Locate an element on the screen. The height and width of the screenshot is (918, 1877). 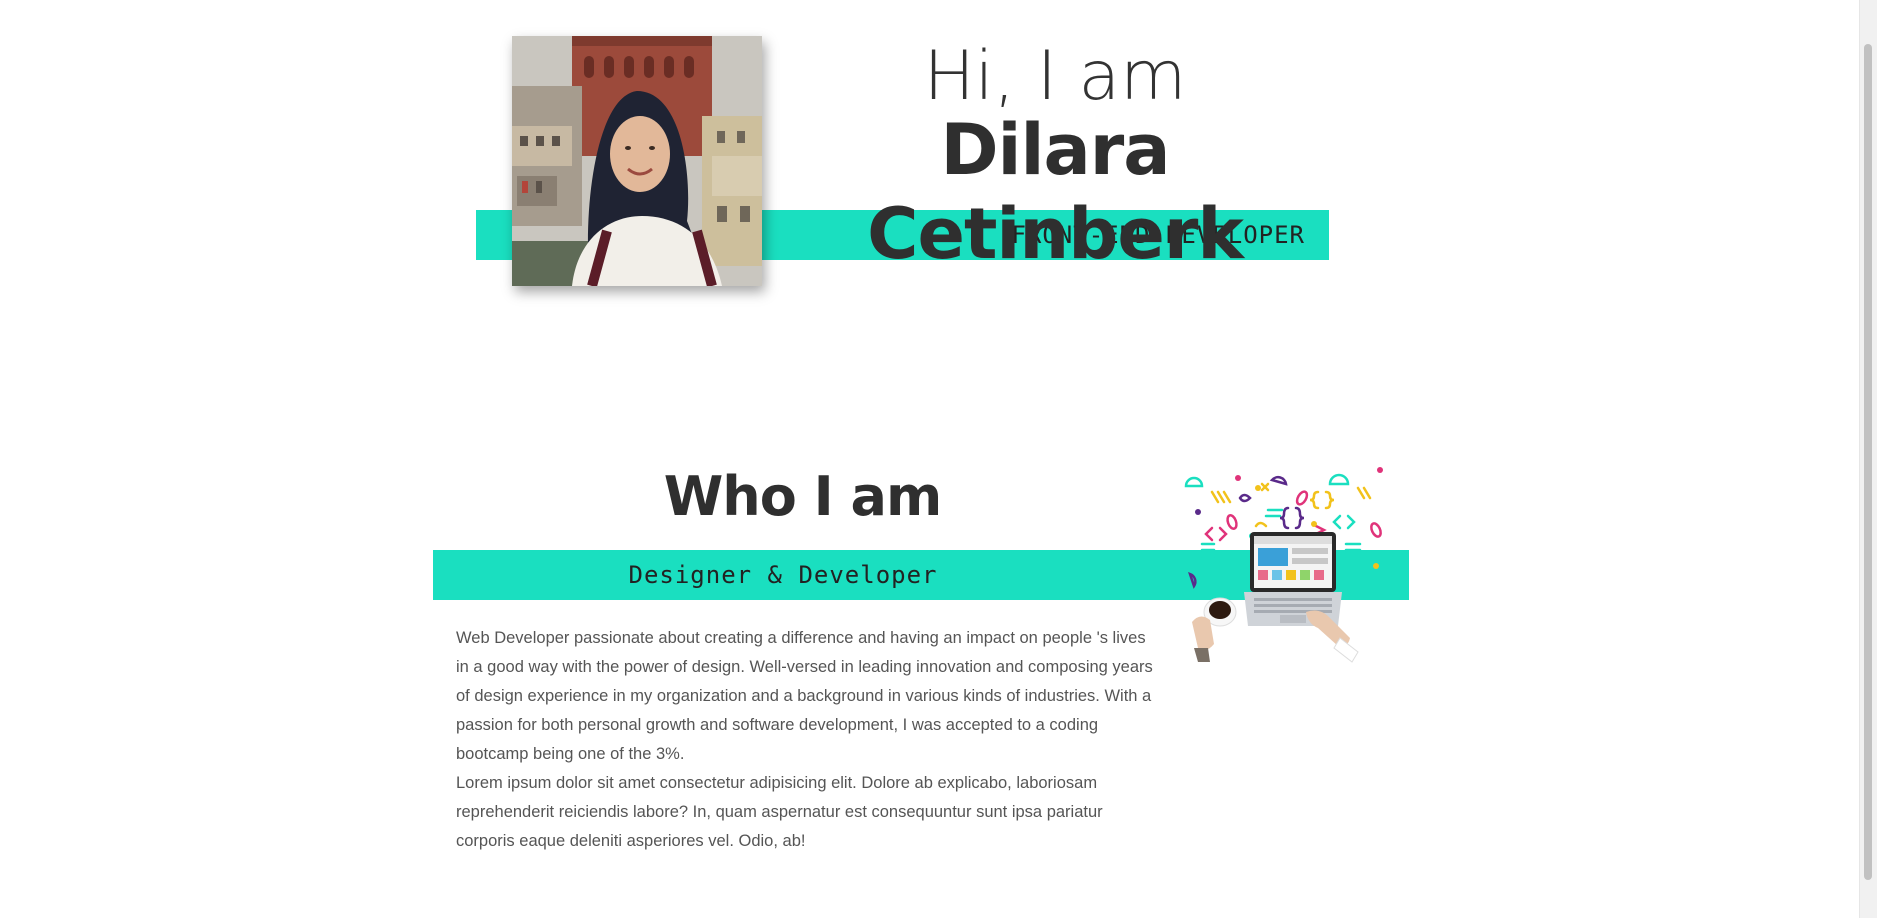
laptop-coffee-illustration is located at coordinates (1285, 567).